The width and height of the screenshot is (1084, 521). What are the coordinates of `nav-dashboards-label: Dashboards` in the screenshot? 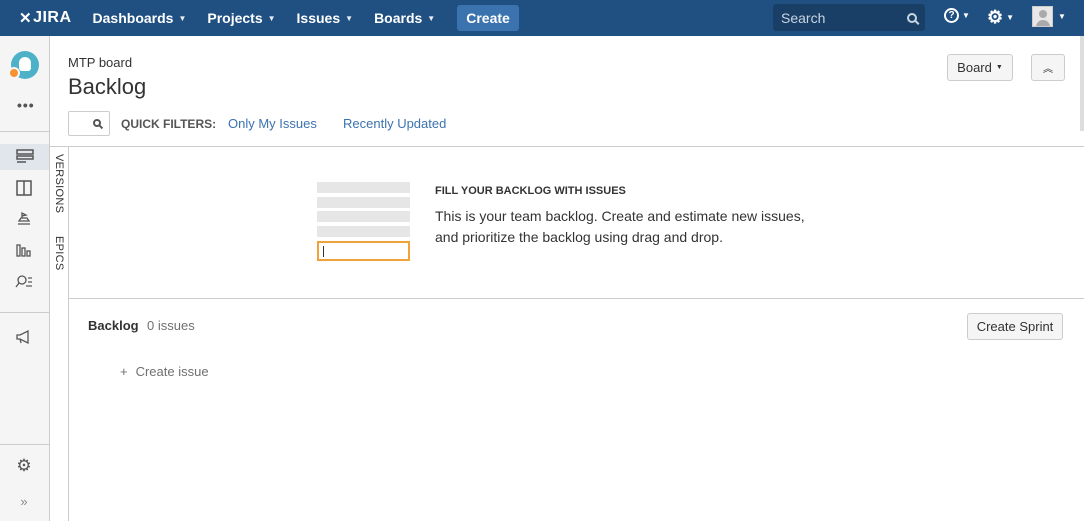 It's located at (133, 18).